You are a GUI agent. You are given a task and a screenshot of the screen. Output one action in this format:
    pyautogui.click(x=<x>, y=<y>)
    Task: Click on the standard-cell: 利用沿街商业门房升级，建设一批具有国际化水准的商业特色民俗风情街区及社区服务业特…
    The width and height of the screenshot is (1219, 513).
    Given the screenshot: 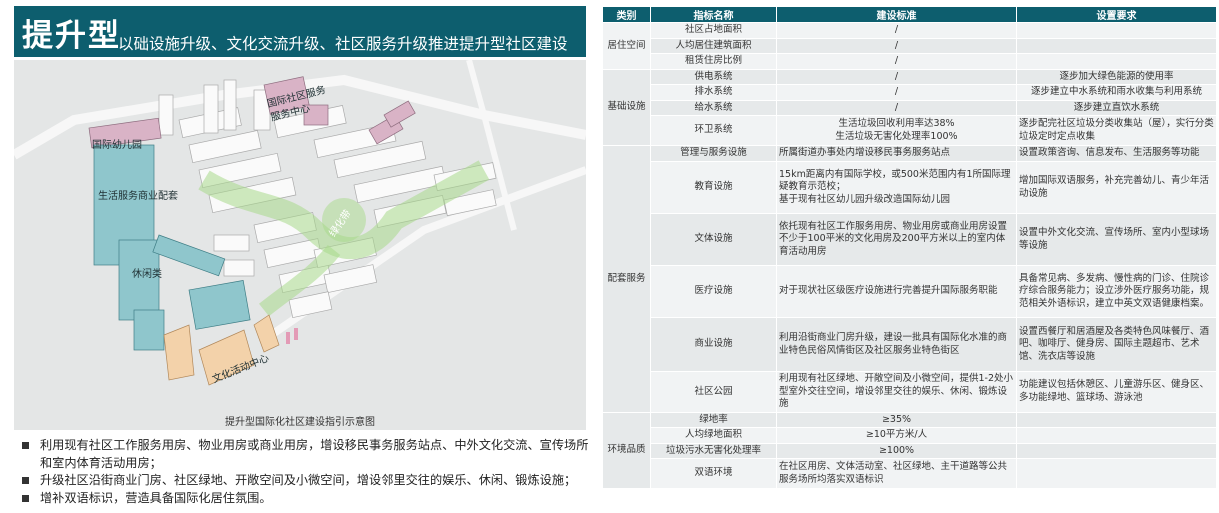 What is the action you would take?
    pyautogui.click(x=896, y=344)
    